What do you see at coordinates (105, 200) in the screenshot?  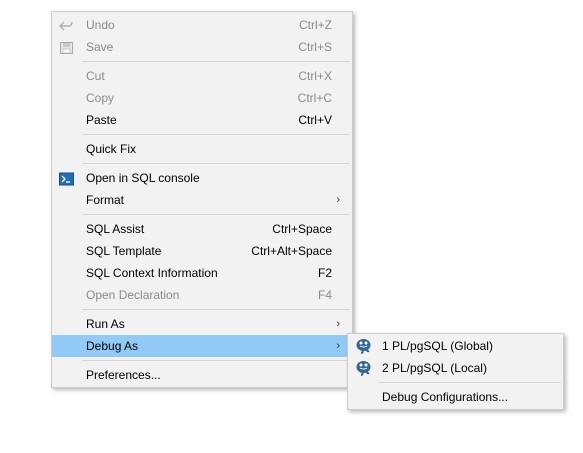 I see `menu-item-label: Format` at bounding box center [105, 200].